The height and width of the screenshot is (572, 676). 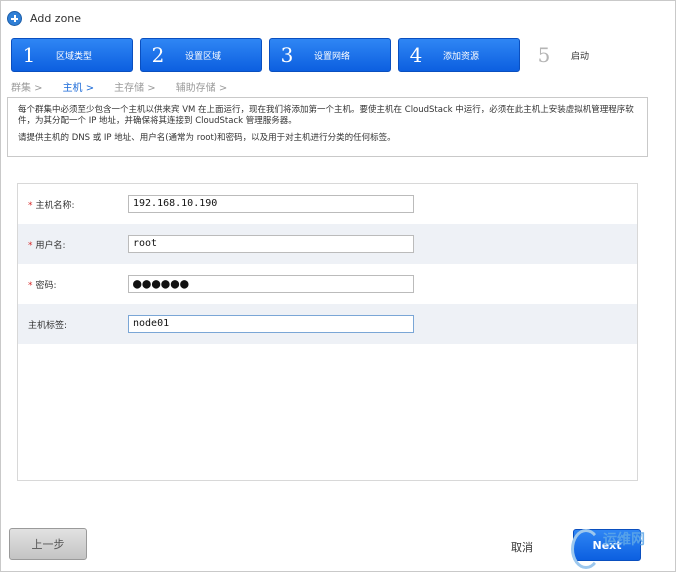 What do you see at coordinates (47, 245) in the screenshot?
I see `username-label: * 用户名:` at bounding box center [47, 245].